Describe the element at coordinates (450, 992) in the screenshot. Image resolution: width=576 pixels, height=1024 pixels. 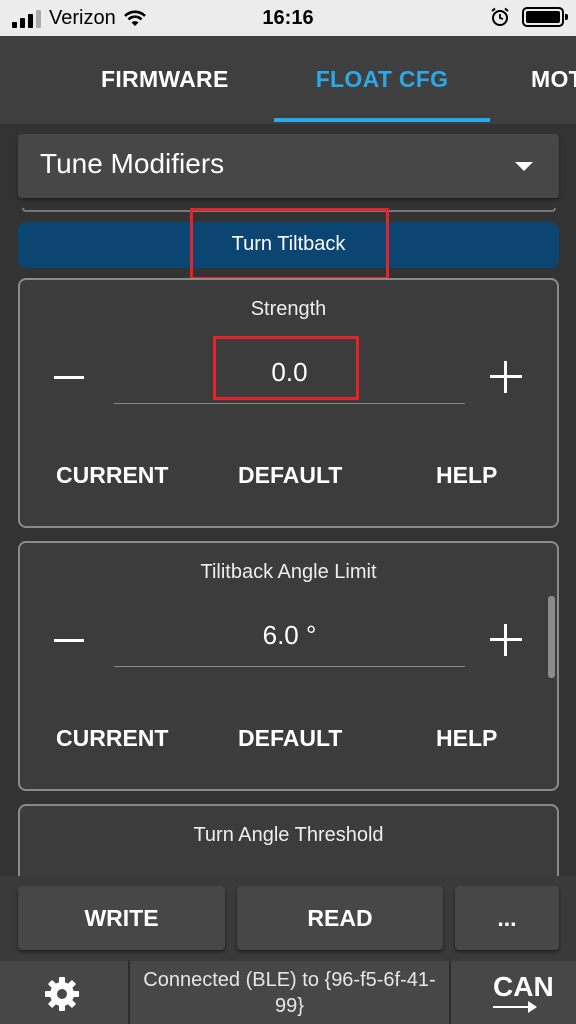
I see `divider` at that location.